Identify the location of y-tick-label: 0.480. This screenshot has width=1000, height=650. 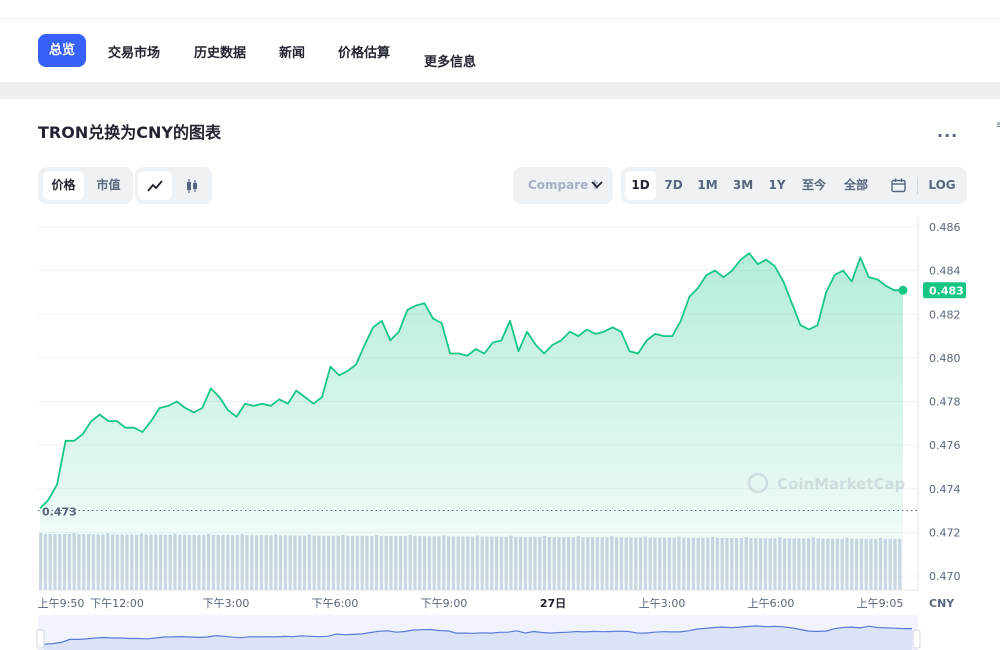
(945, 358).